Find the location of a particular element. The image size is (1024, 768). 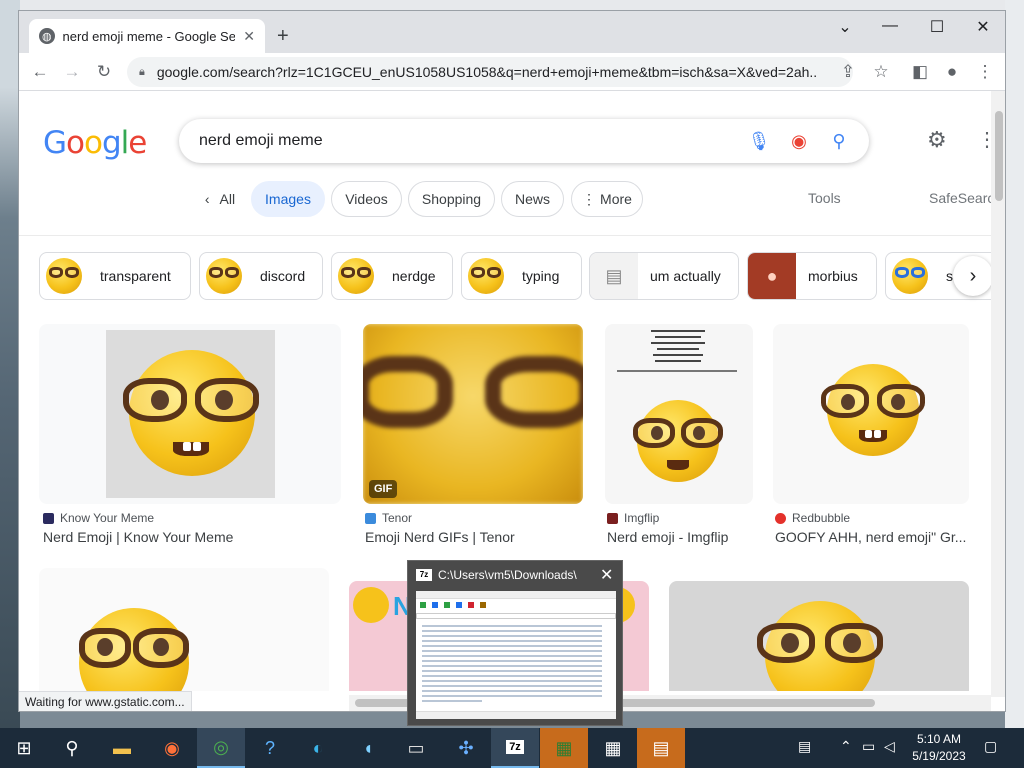

share-icon: ⇪ is located at coordinates (848, 72).